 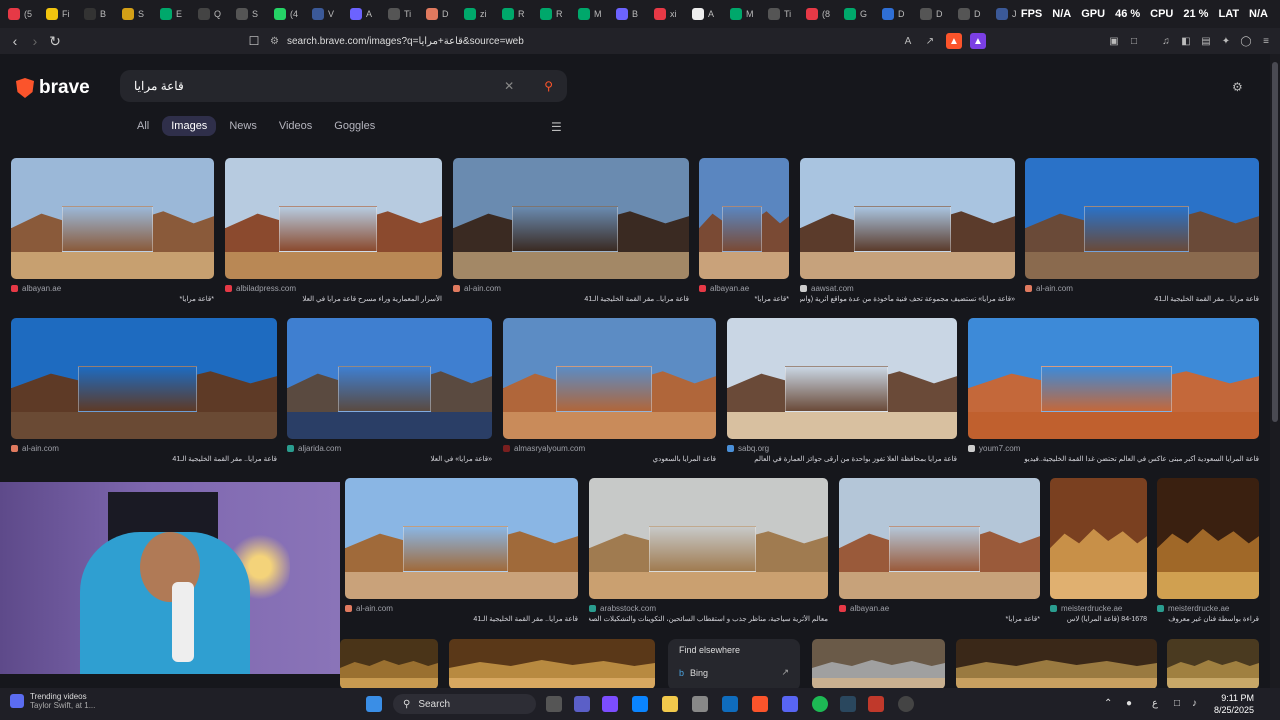 What do you see at coordinates (665, 14) in the screenshot?
I see `browser-tab: xi` at bounding box center [665, 14].